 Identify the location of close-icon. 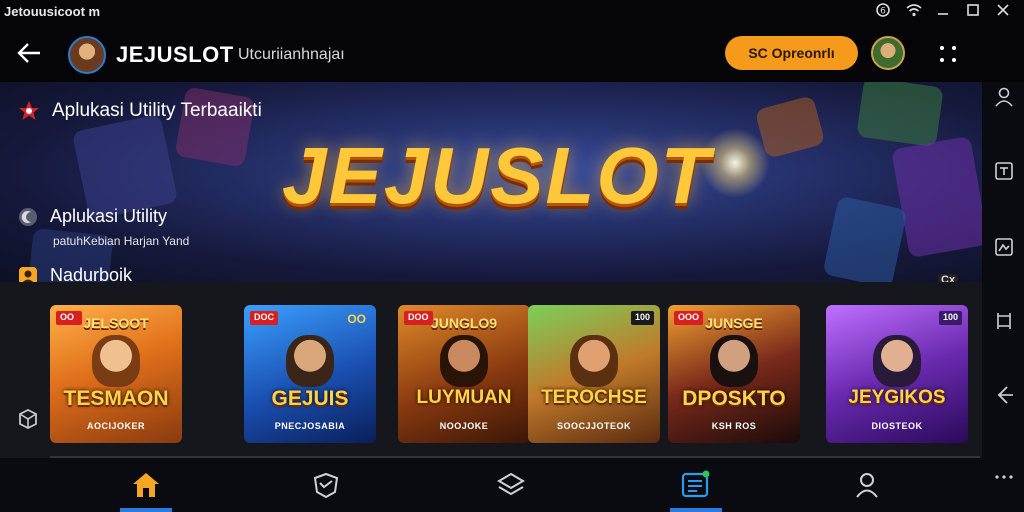
(1003, 10).